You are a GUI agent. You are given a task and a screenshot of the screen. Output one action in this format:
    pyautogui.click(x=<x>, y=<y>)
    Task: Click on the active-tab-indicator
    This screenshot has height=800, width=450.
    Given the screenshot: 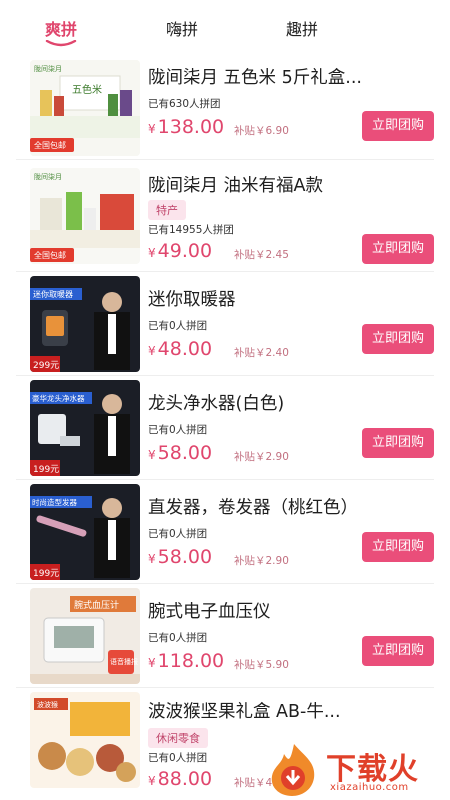 What is the action you would take?
    pyautogui.click(x=61, y=43)
    